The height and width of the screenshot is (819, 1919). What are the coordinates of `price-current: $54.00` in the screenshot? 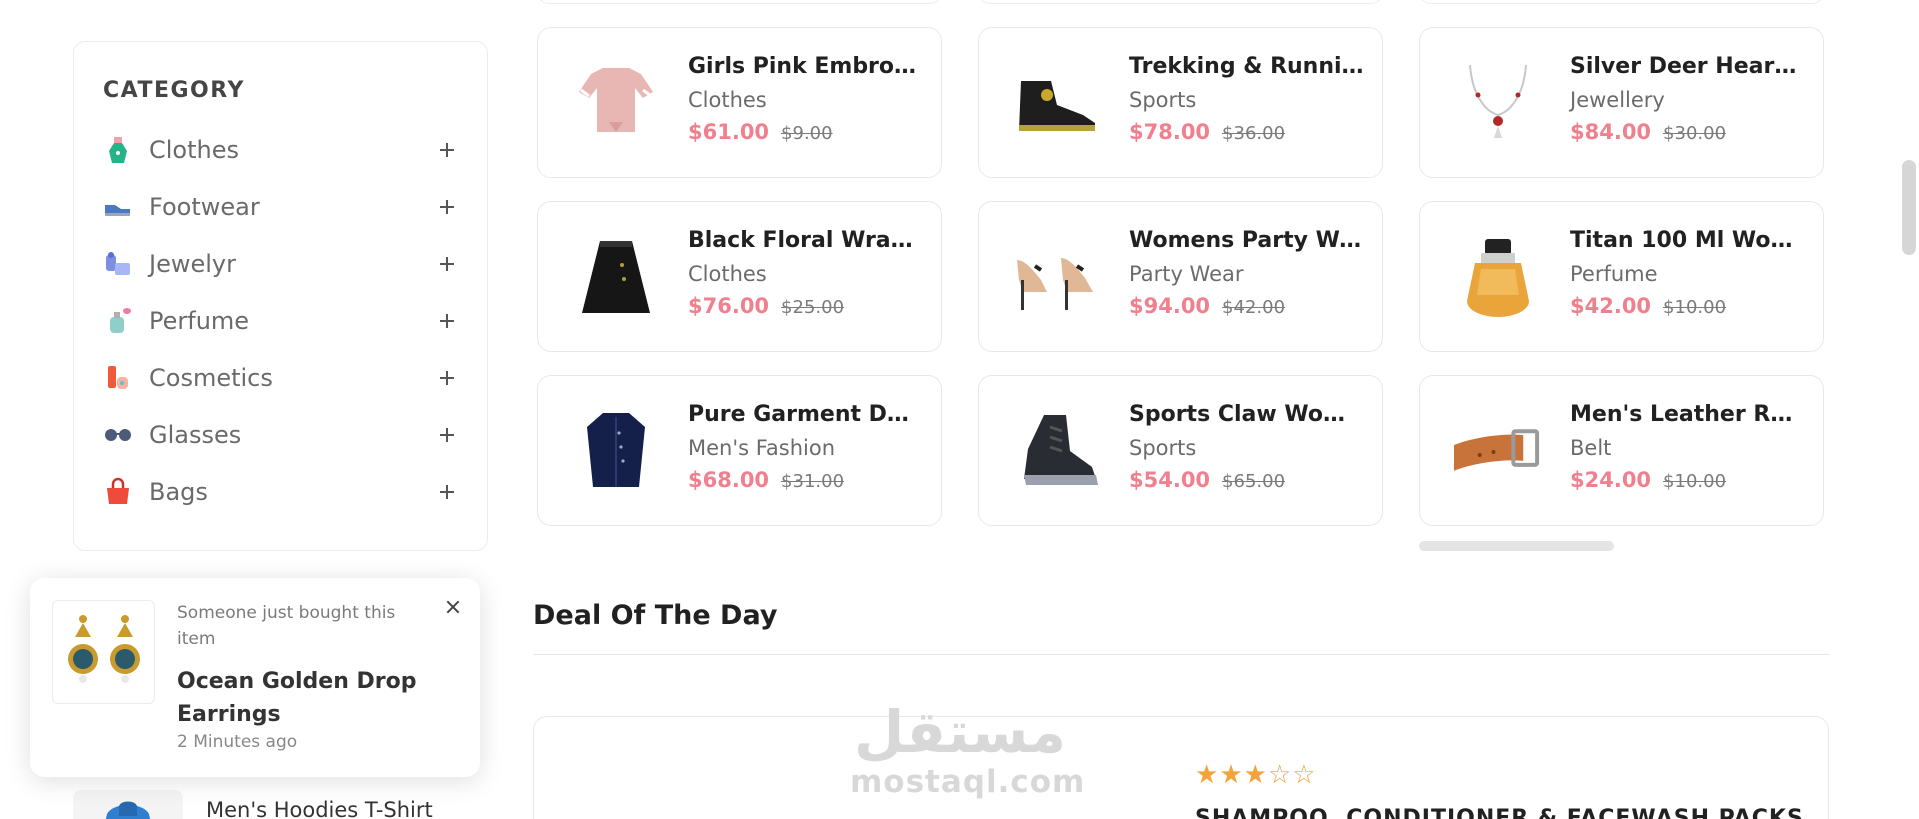 It's located at (1170, 480).